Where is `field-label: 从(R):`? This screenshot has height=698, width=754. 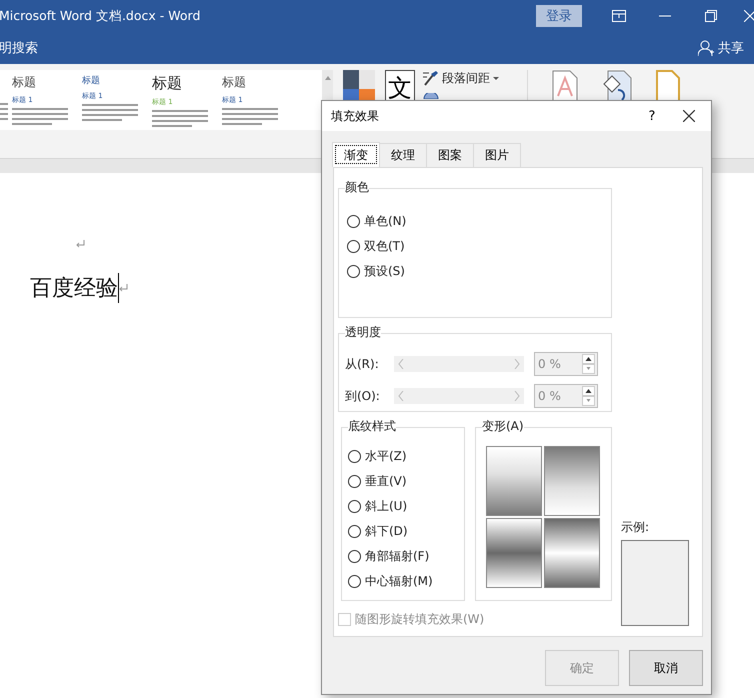 field-label: 从(R): is located at coordinates (362, 364).